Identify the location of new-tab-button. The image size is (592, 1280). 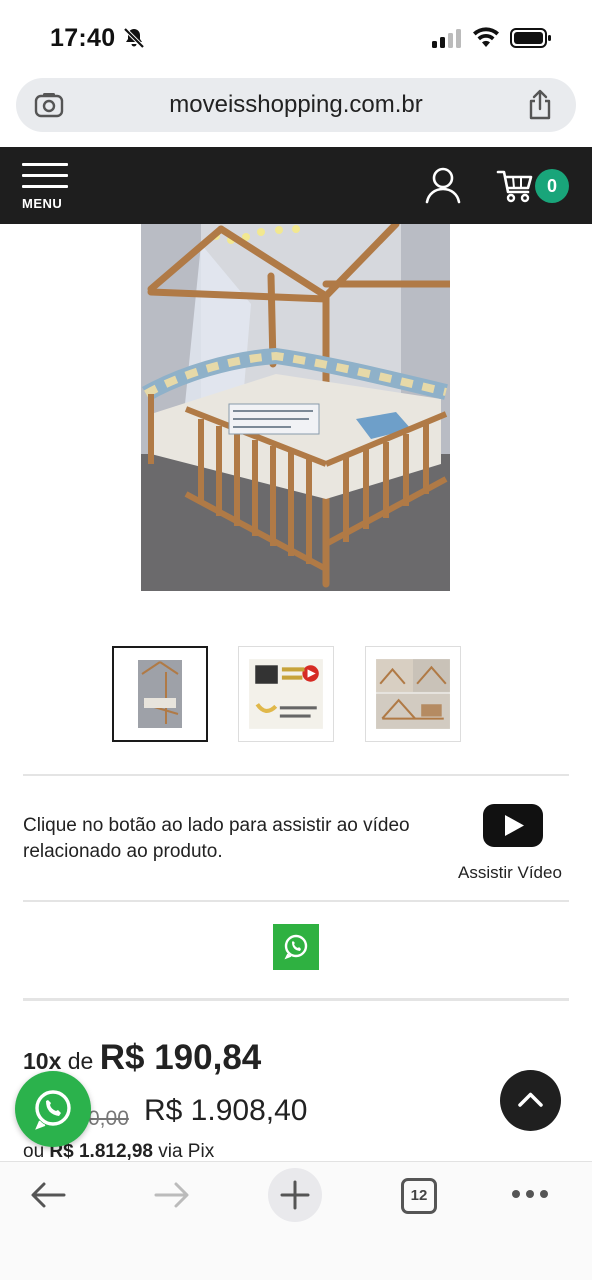
(295, 1195).